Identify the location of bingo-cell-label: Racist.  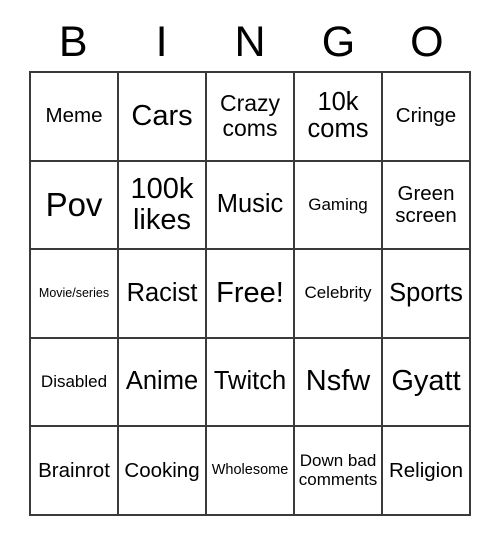
(162, 292).